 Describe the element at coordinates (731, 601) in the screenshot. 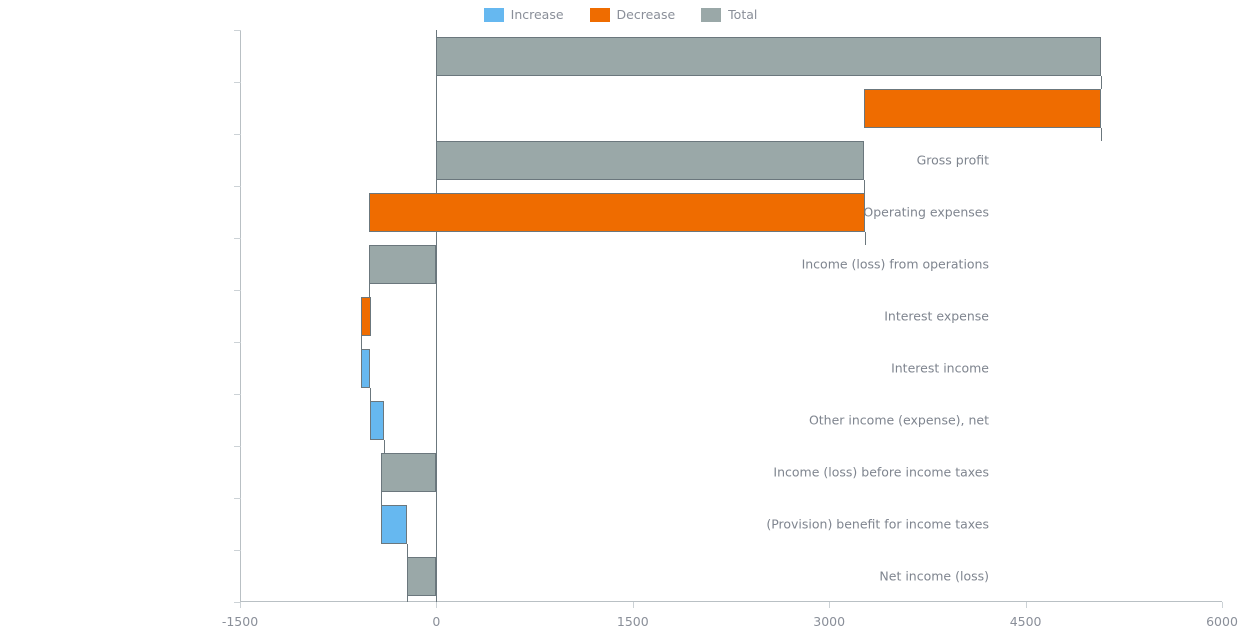

I see `x-axis-line` at that location.